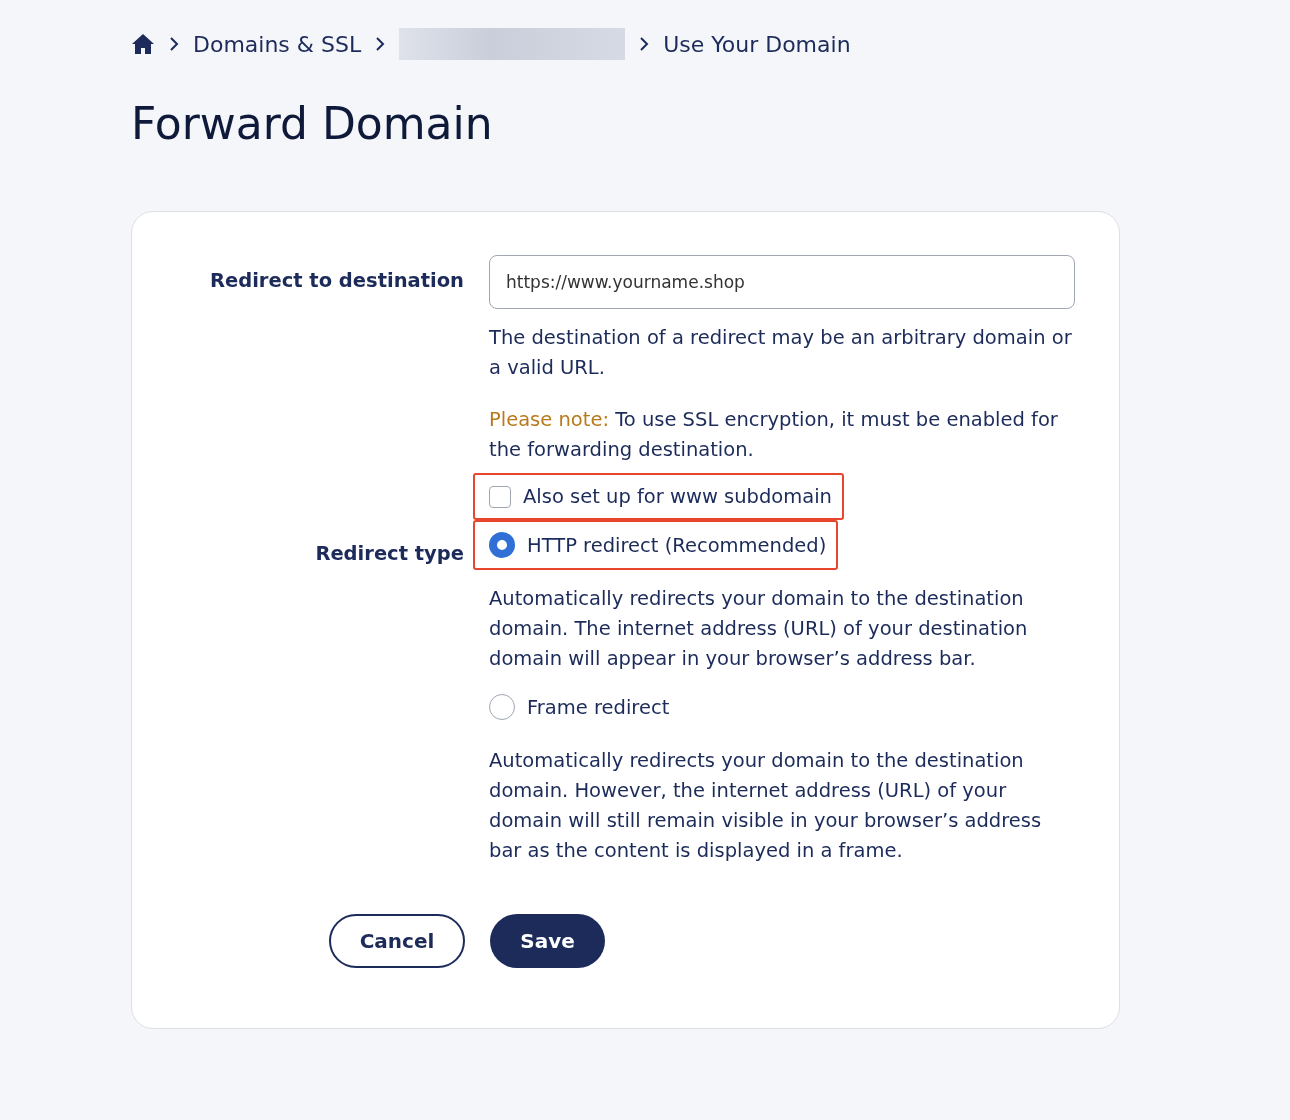  I want to click on option-description: Automatically redirects your domain to the destination domain. The internet address (URL) of your destination domain will appear in your browser’s address bar., so click(759, 629).